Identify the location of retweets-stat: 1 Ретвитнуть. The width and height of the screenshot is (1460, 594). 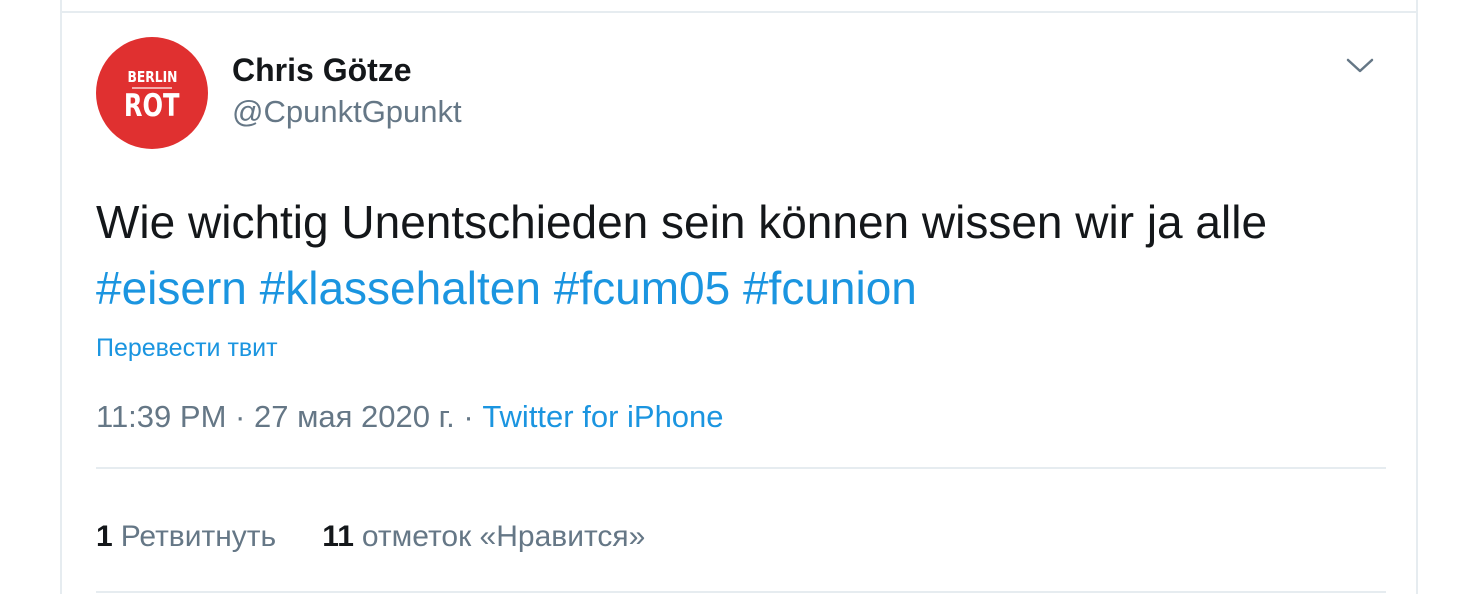
(186, 537).